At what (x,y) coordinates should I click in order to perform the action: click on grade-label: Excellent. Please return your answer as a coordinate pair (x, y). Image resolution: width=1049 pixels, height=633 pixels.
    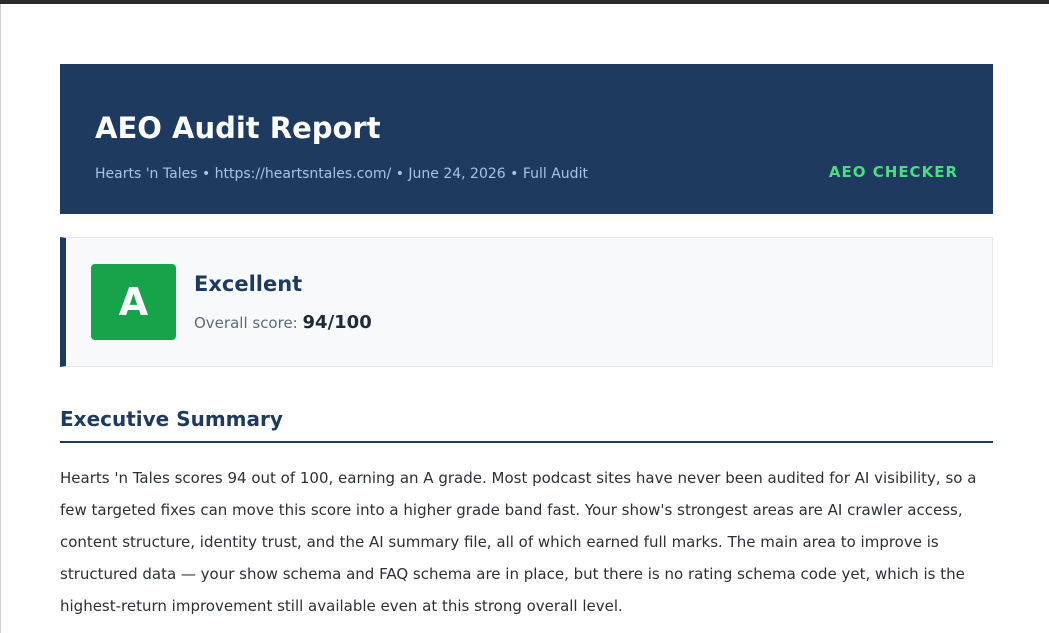
    Looking at the image, I should click on (248, 284).